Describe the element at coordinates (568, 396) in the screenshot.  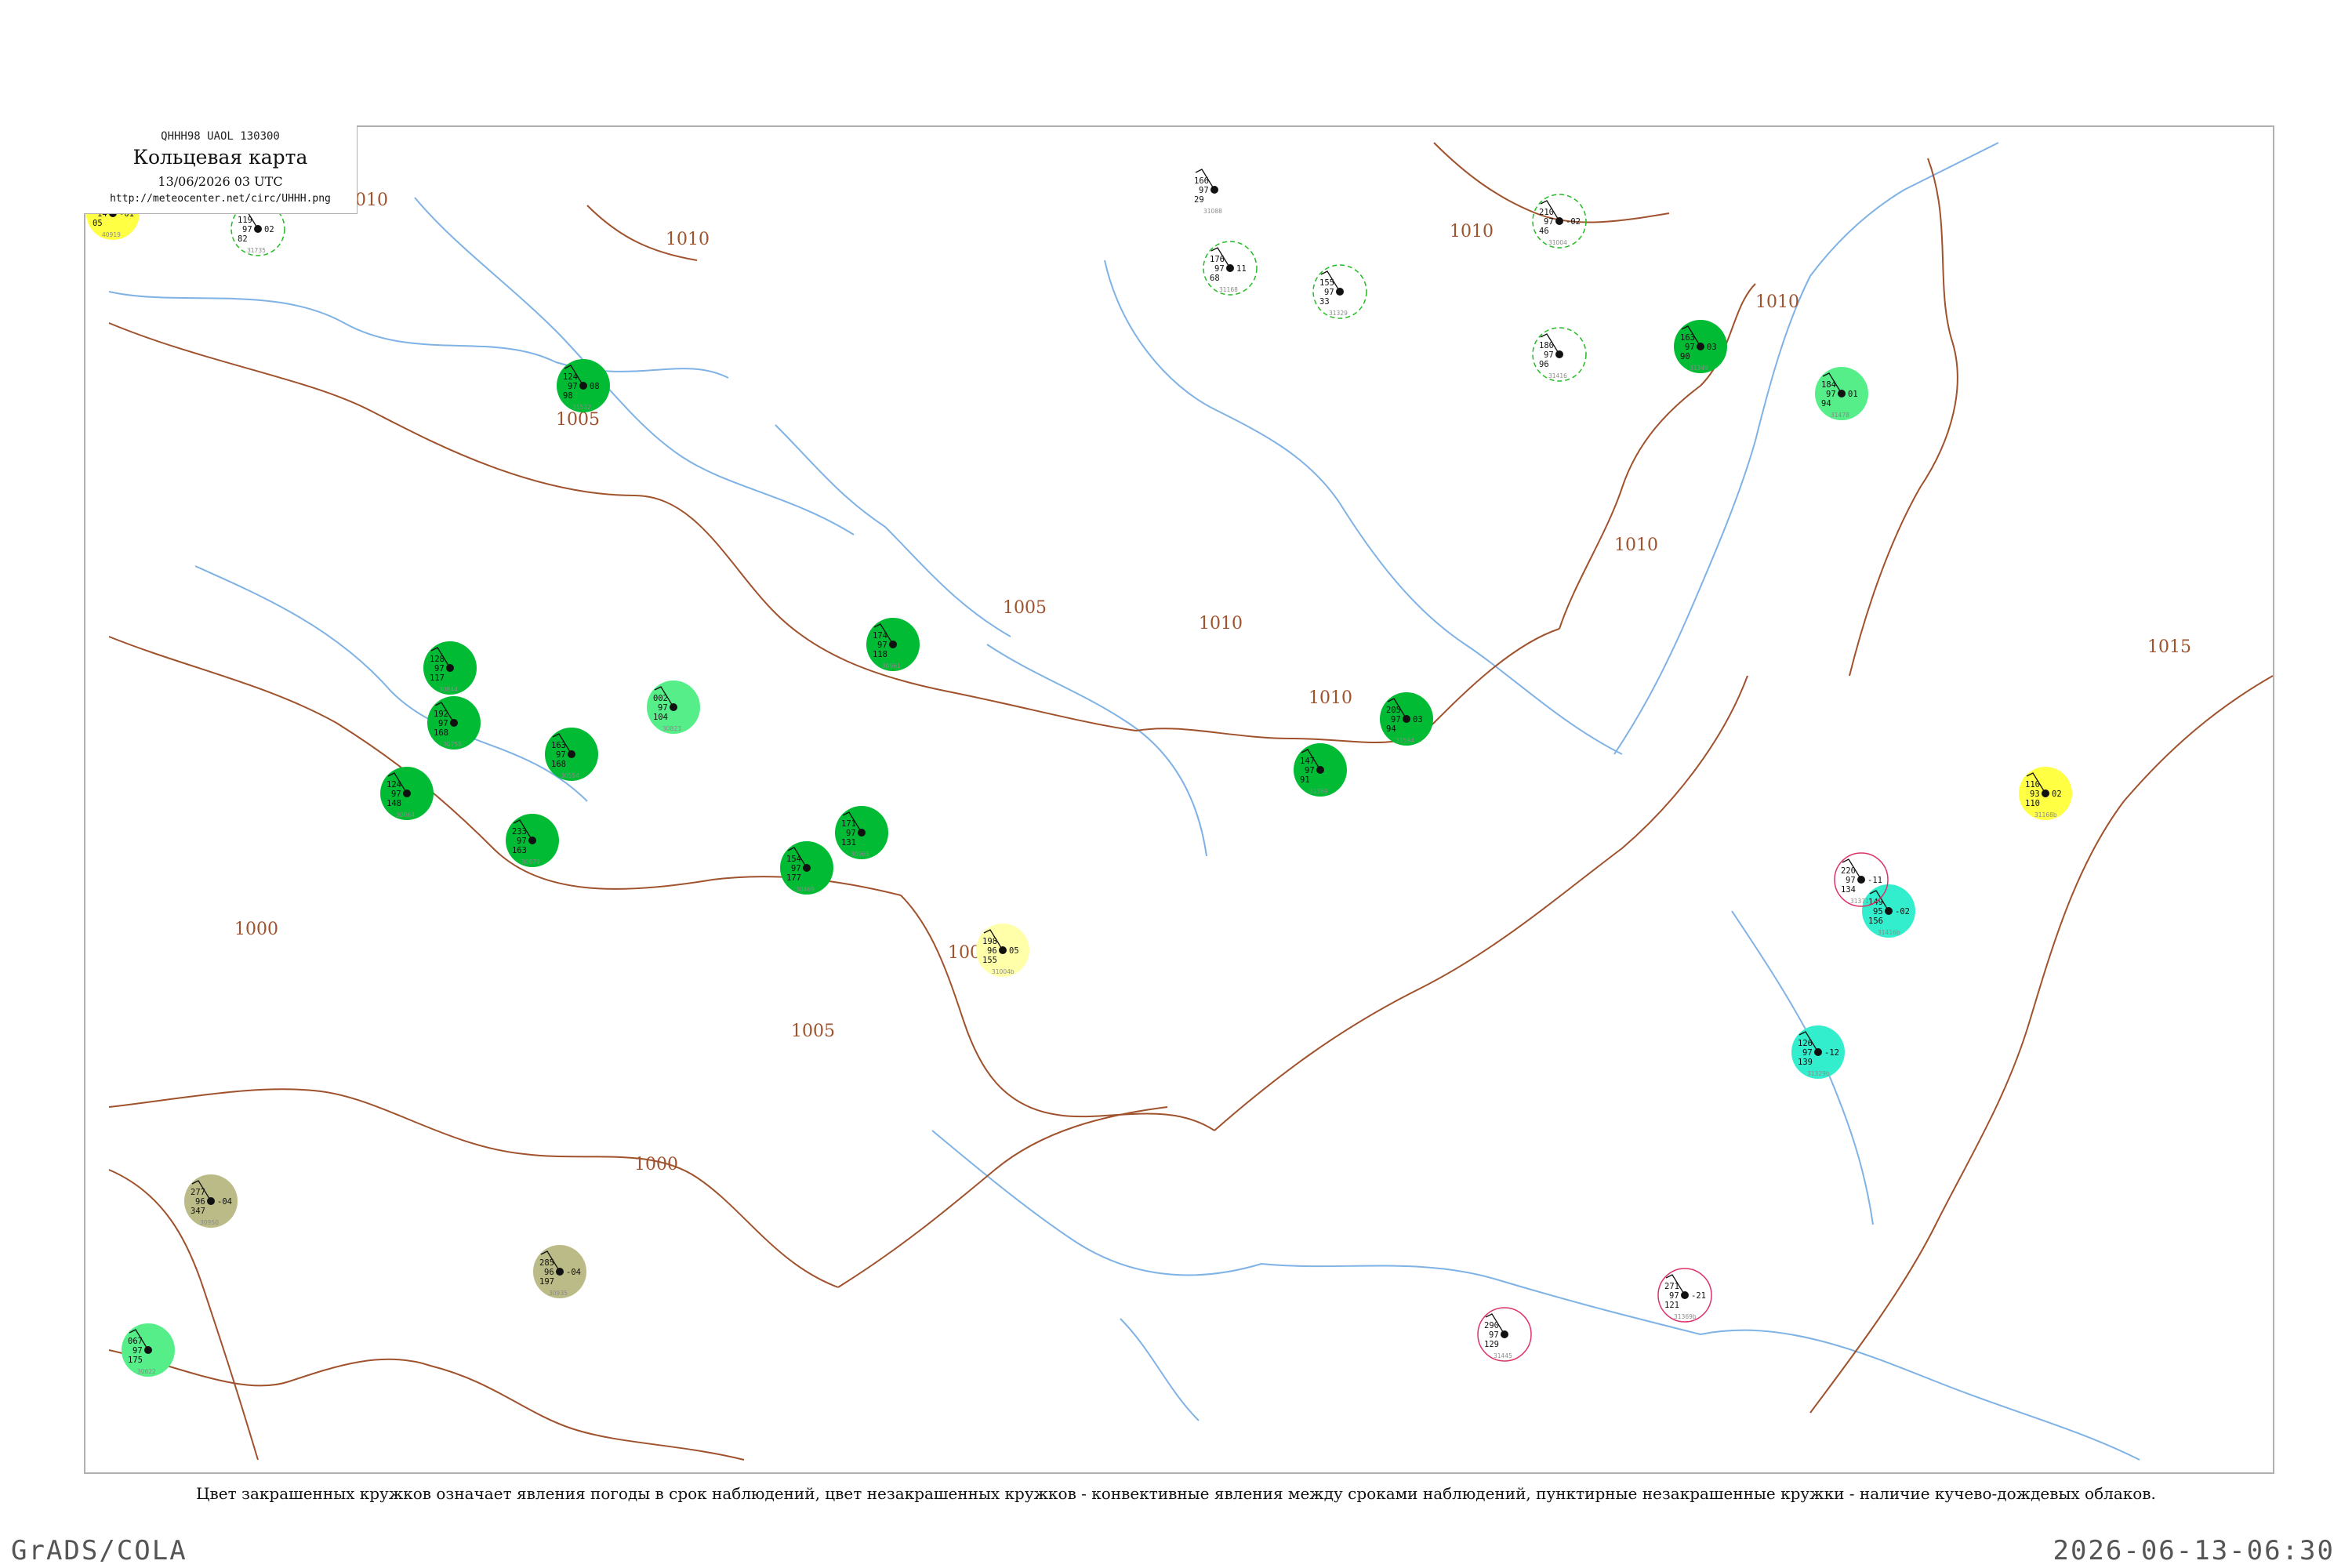
I see `station-dewpoint: 98` at that location.